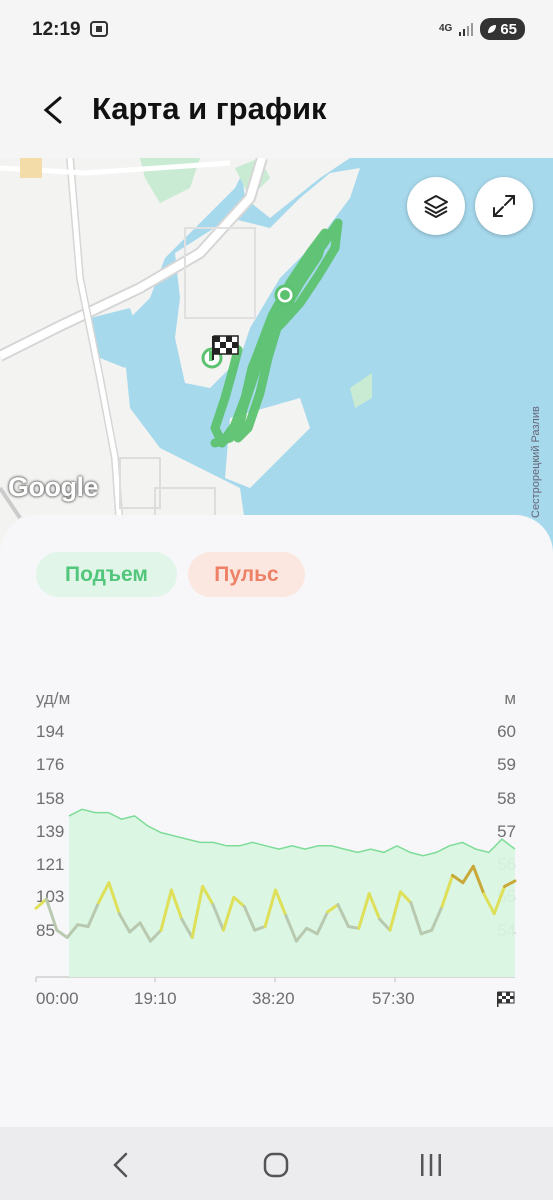  Describe the element at coordinates (54, 110) in the screenshot. I see `back-arrow-icon` at that location.